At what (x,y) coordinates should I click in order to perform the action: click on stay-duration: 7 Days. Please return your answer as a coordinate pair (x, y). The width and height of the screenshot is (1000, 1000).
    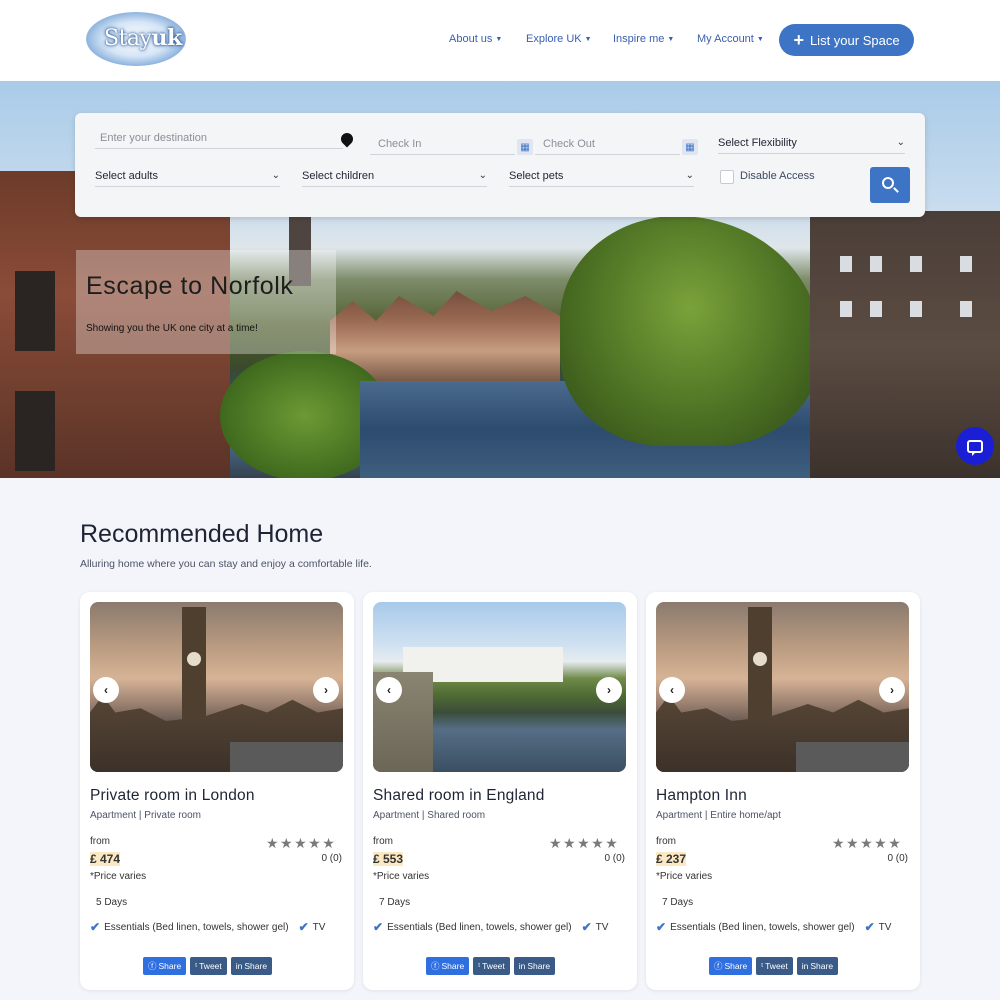
    Looking at the image, I should click on (395, 902).